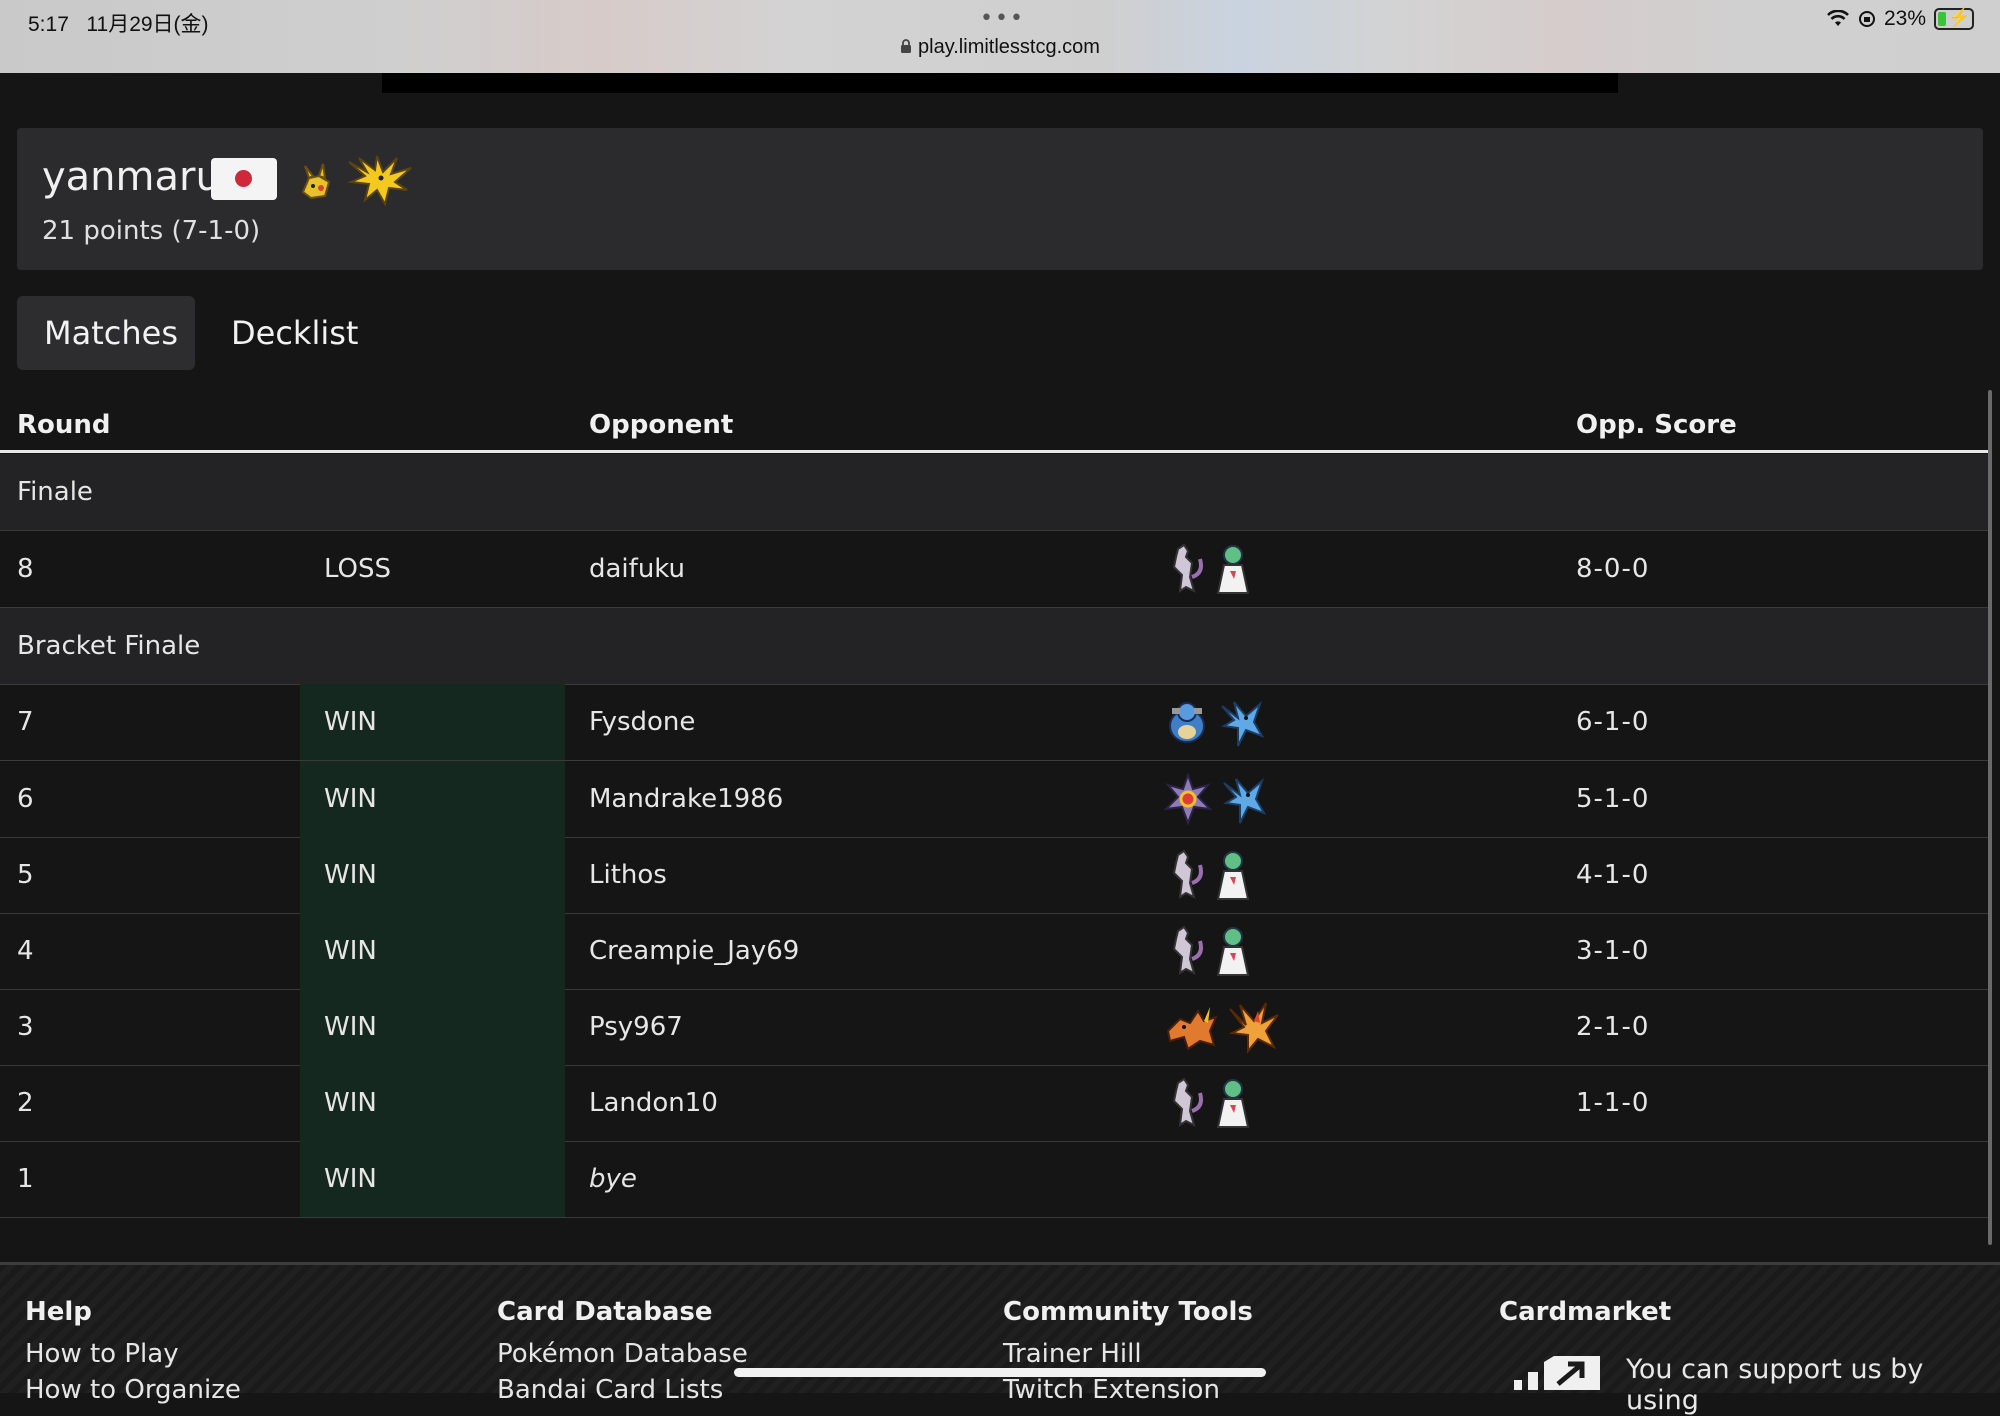  I want to click on charizard-icon, so click(1192, 1029).